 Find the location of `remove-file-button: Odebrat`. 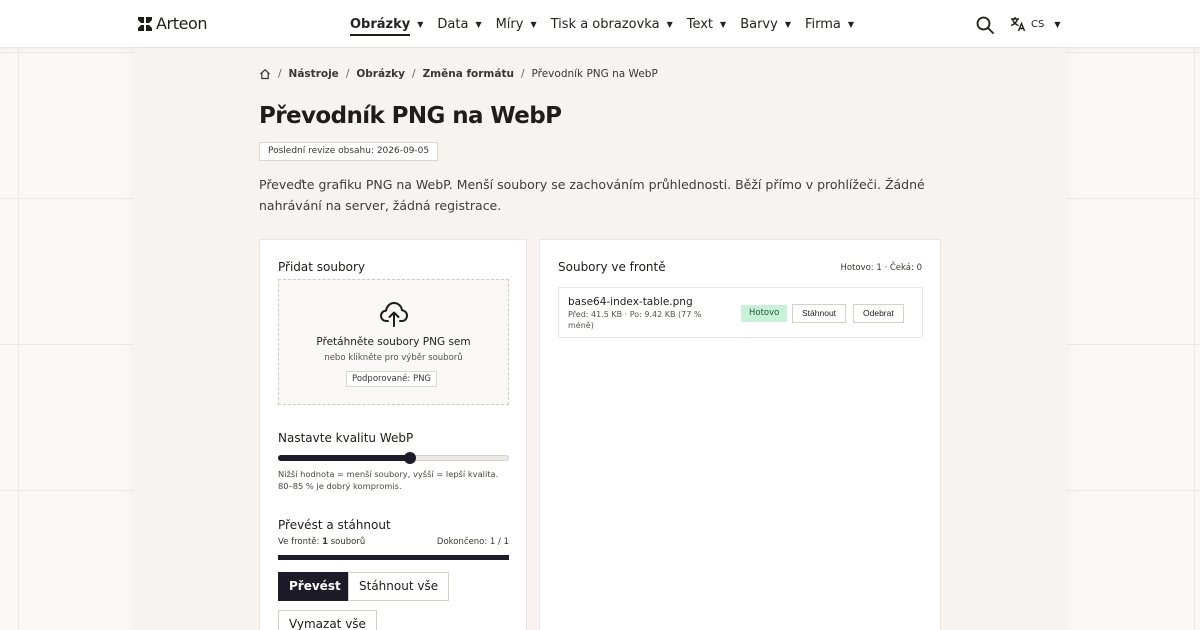

remove-file-button: Odebrat is located at coordinates (878, 313).